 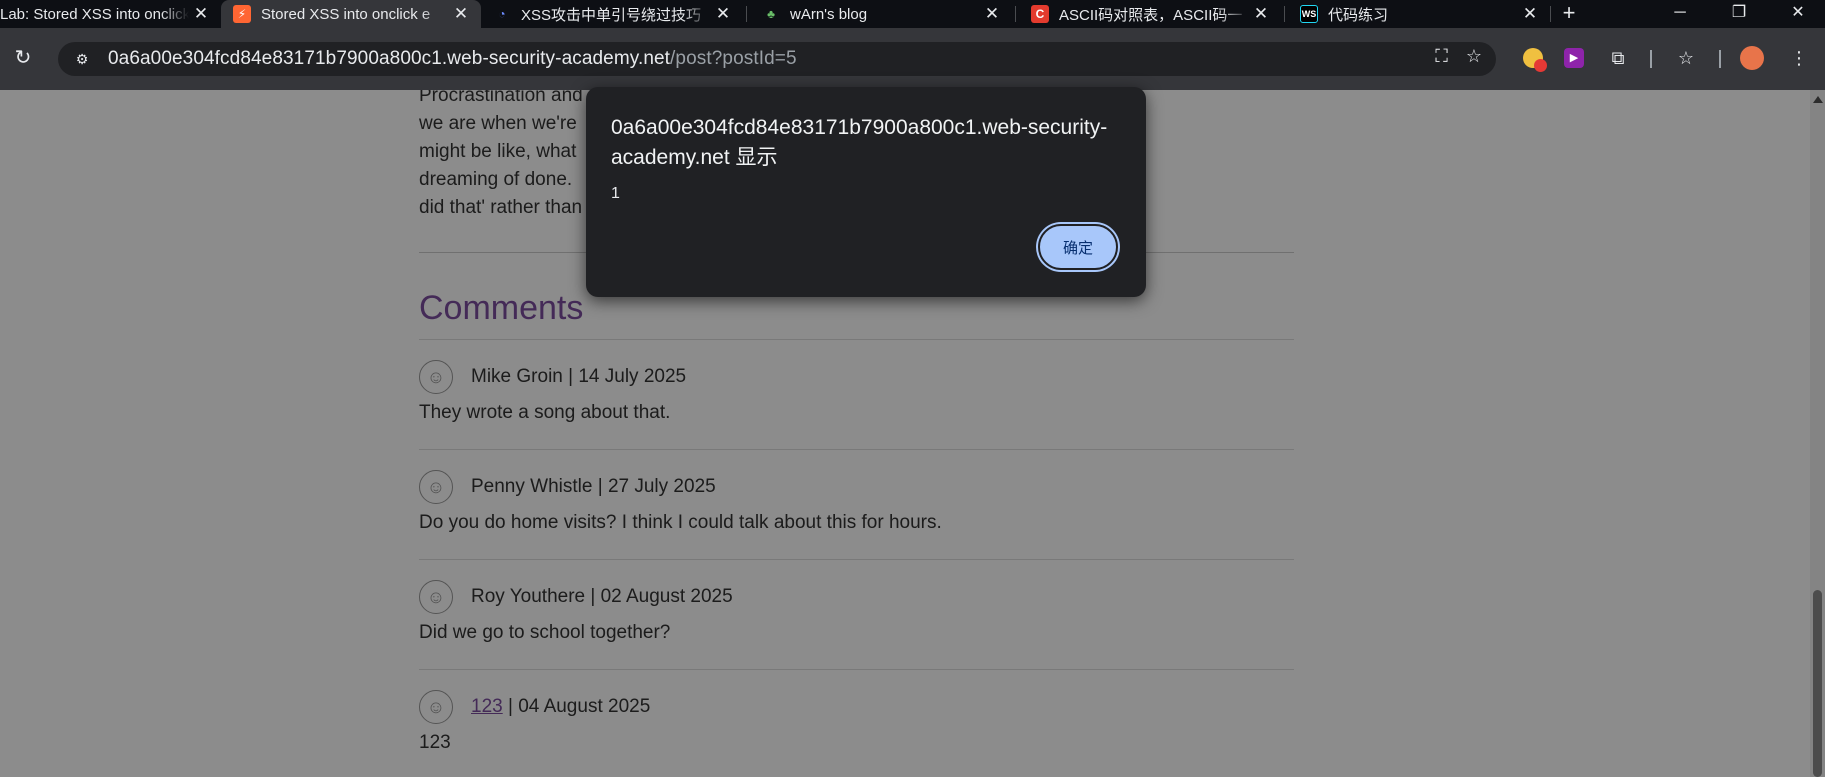 What do you see at coordinates (1798, 14) in the screenshot?
I see `window-close-icon: ✕` at bounding box center [1798, 14].